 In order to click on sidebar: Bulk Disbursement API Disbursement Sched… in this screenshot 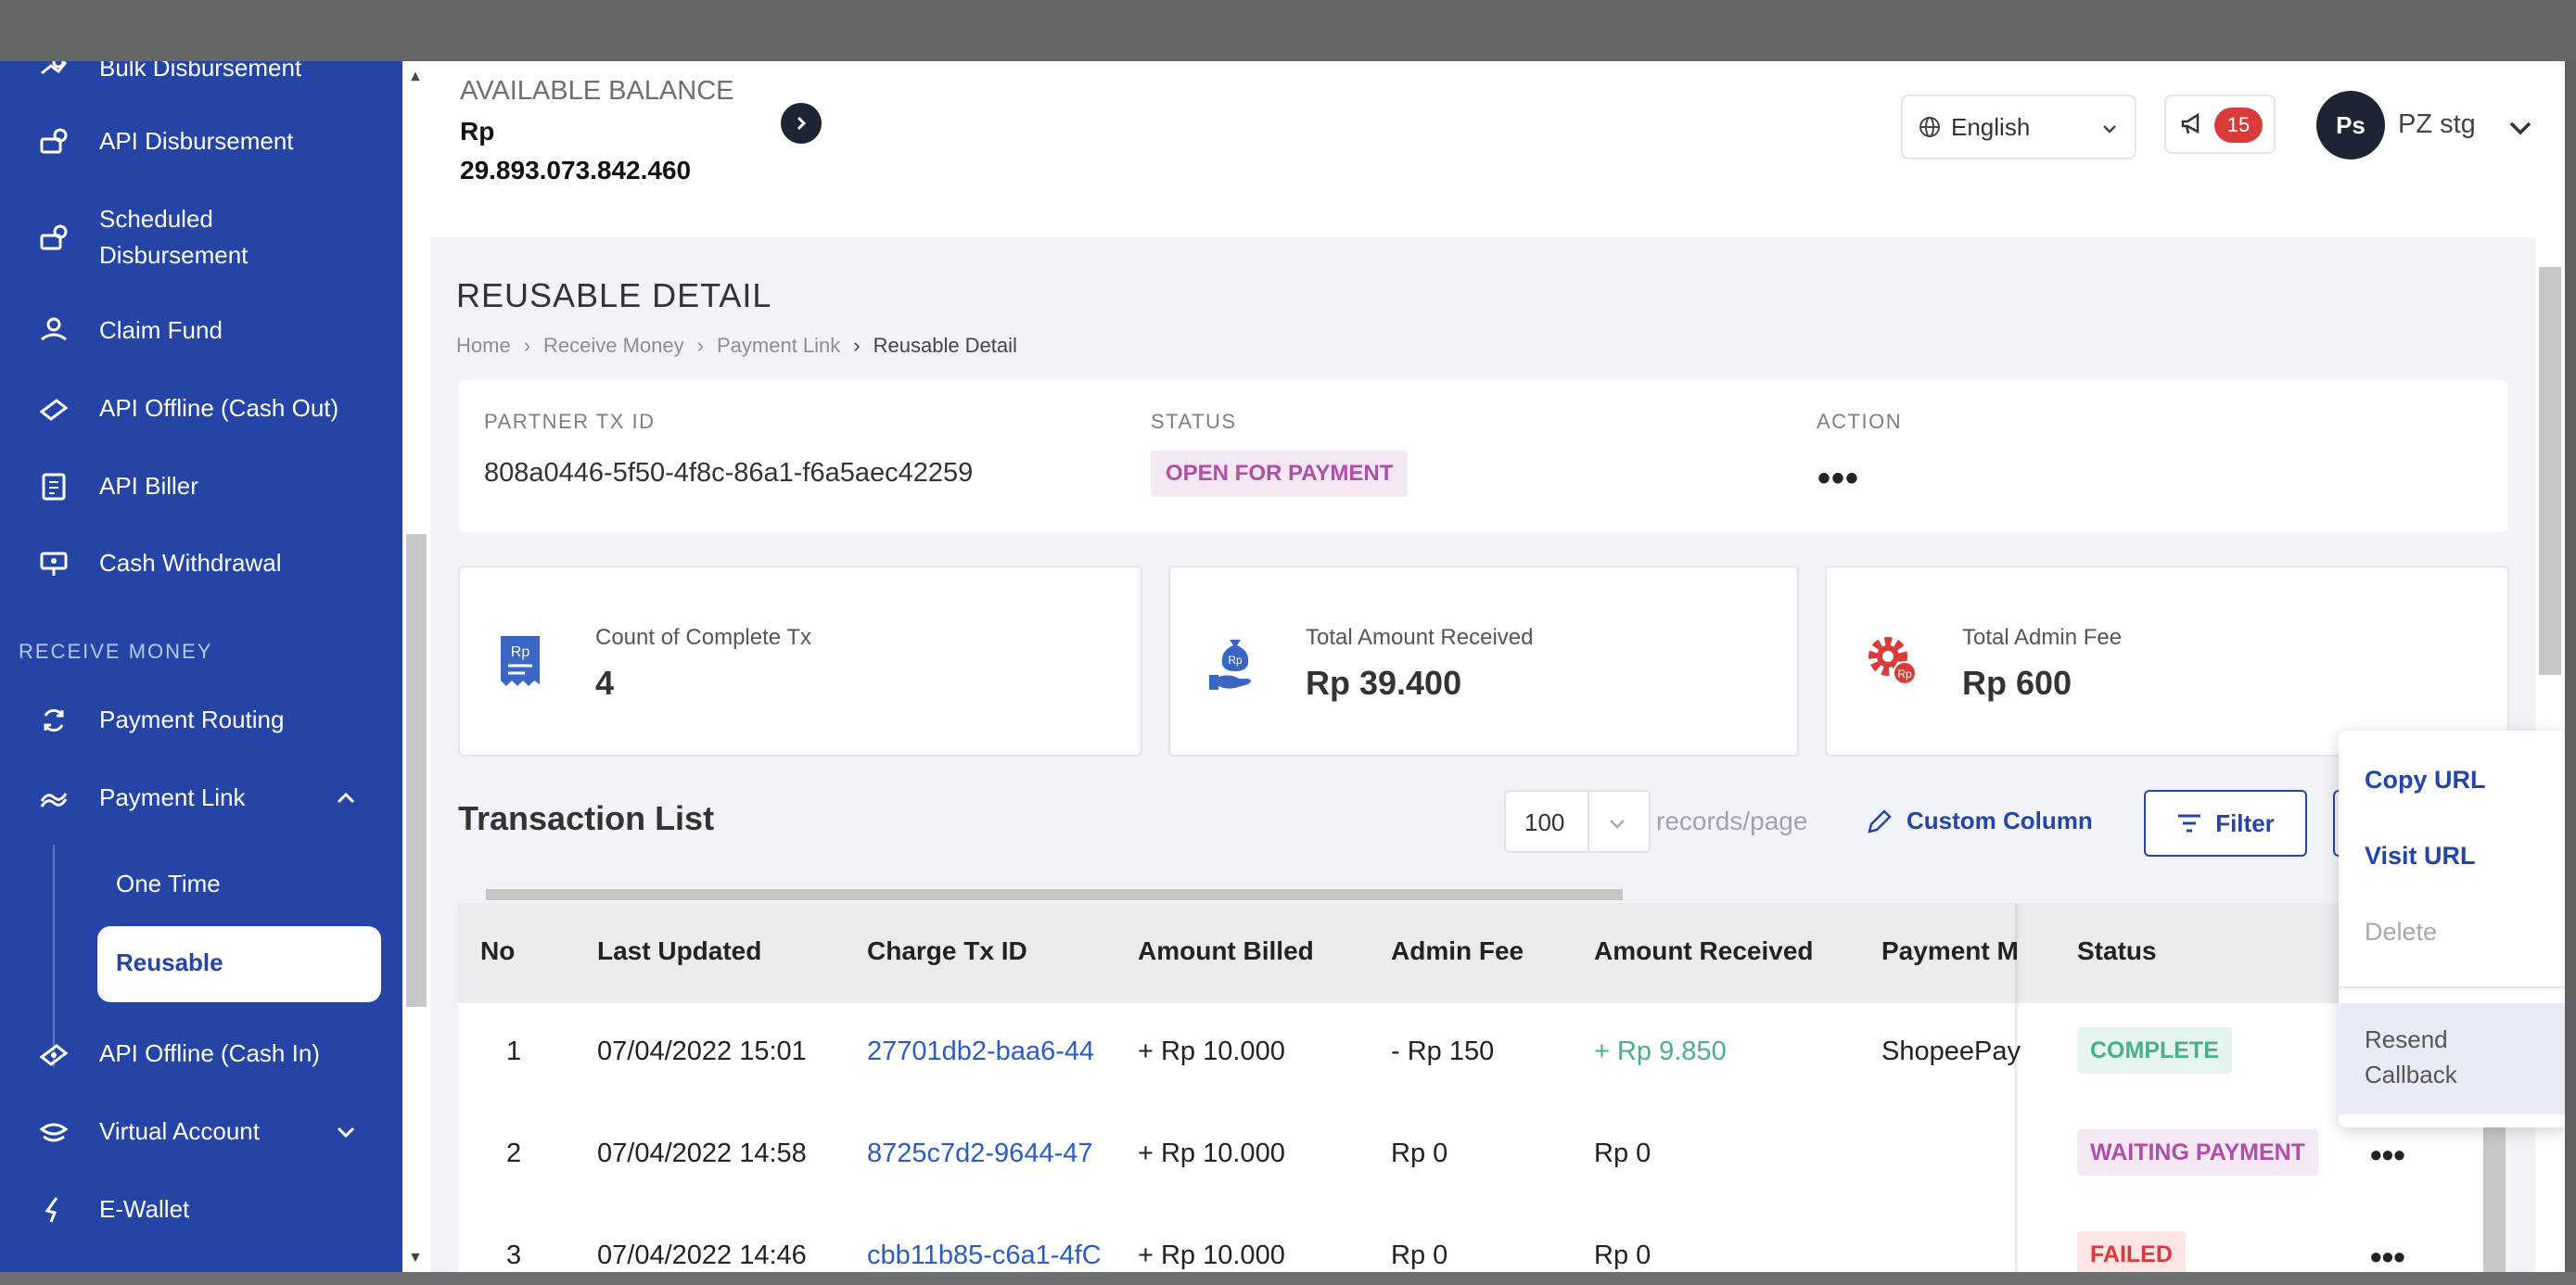, I will do `click(201, 666)`.